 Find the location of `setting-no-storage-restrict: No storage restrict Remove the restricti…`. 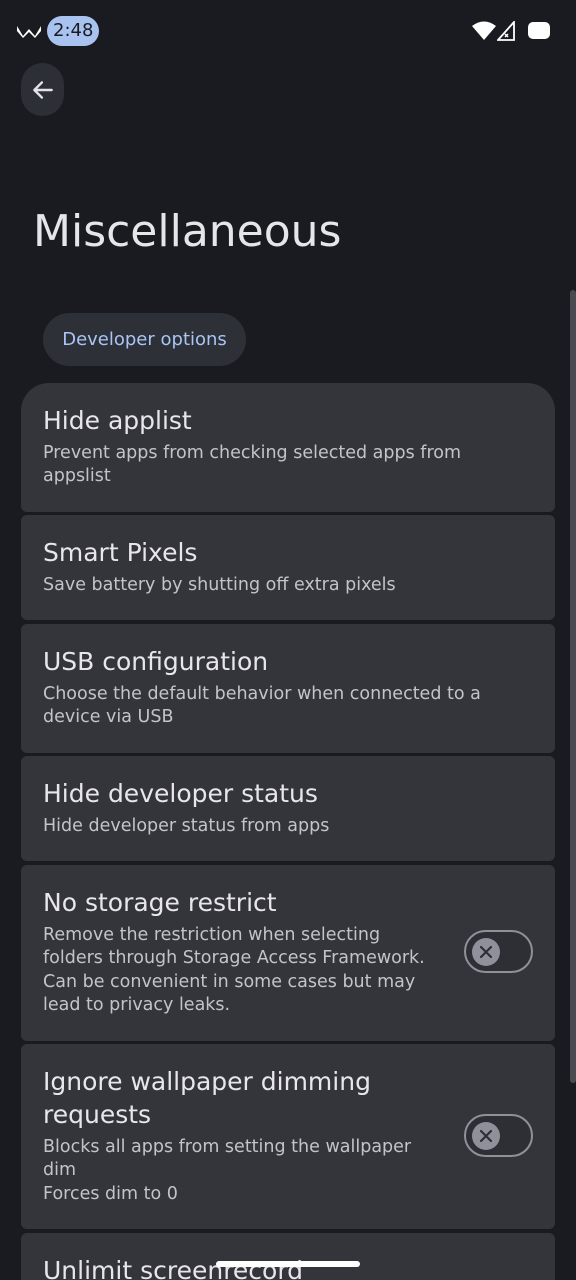

setting-no-storage-restrict: No storage restrict Remove the restricti… is located at coordinates (288, 953).